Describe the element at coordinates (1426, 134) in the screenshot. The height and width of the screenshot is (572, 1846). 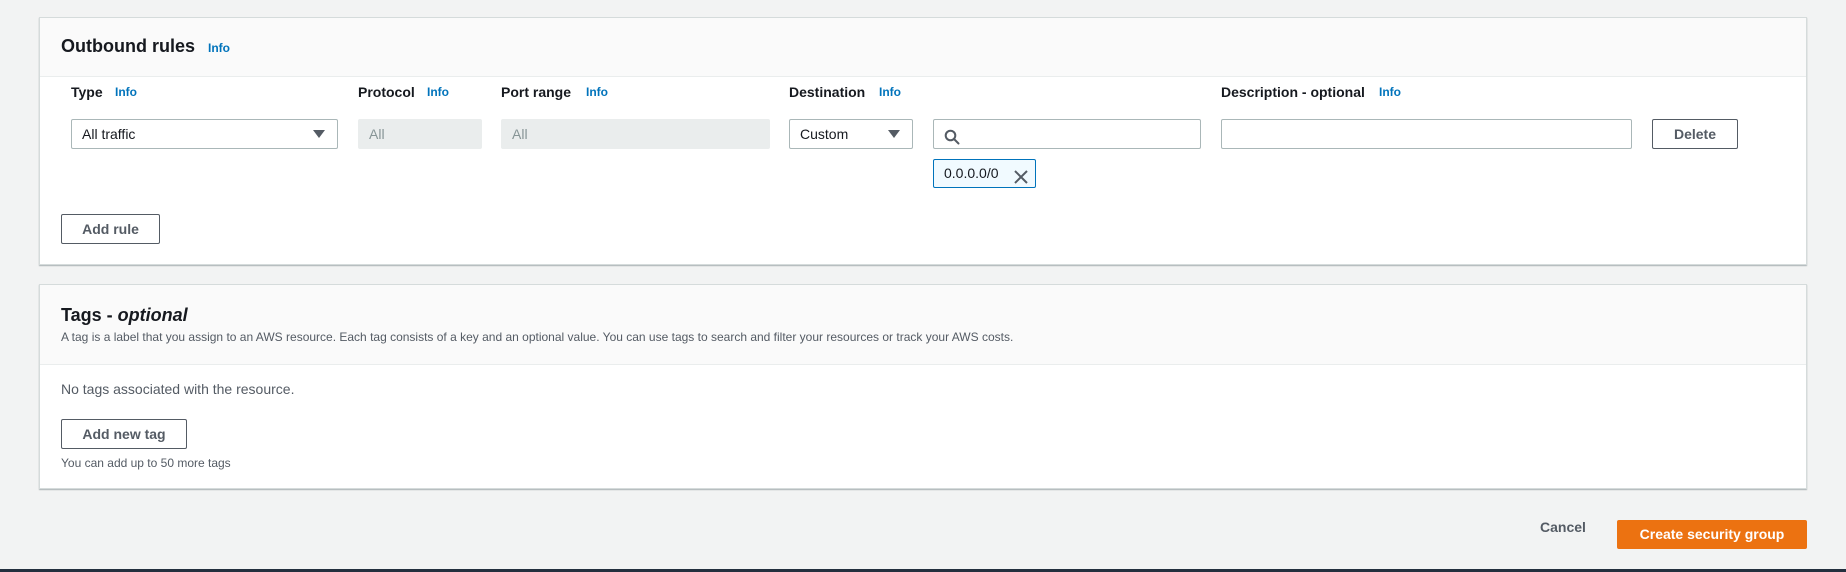
I see `description-input` at that location.